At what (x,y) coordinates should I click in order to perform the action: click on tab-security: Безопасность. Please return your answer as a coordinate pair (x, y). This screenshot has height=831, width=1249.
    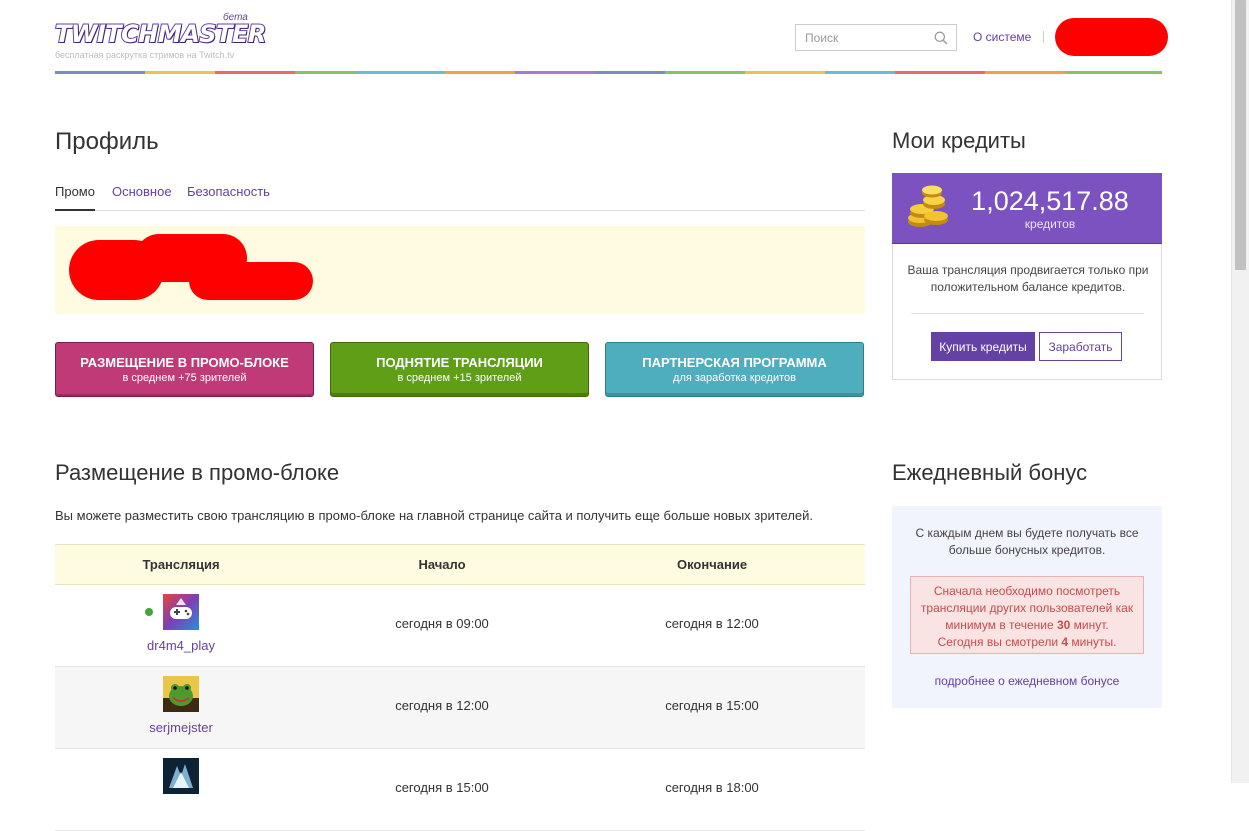
    Looking at the image, I should click on (228, 191).